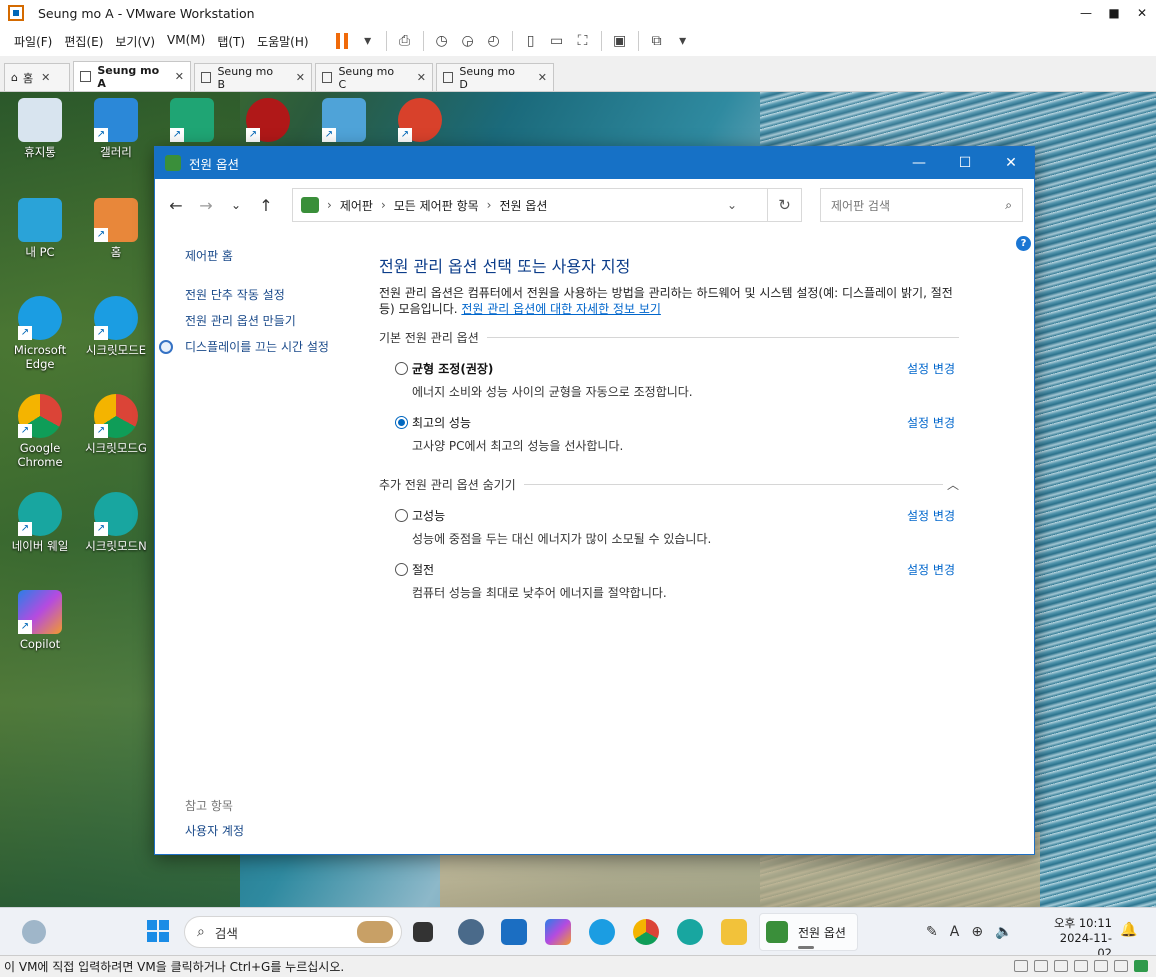 The width and height of the screenshot is (1156, 977). Describe the element at coordinates (921, 205) in the screenshot. I see `search-input: 제어판 검색 ⌕` at that location.